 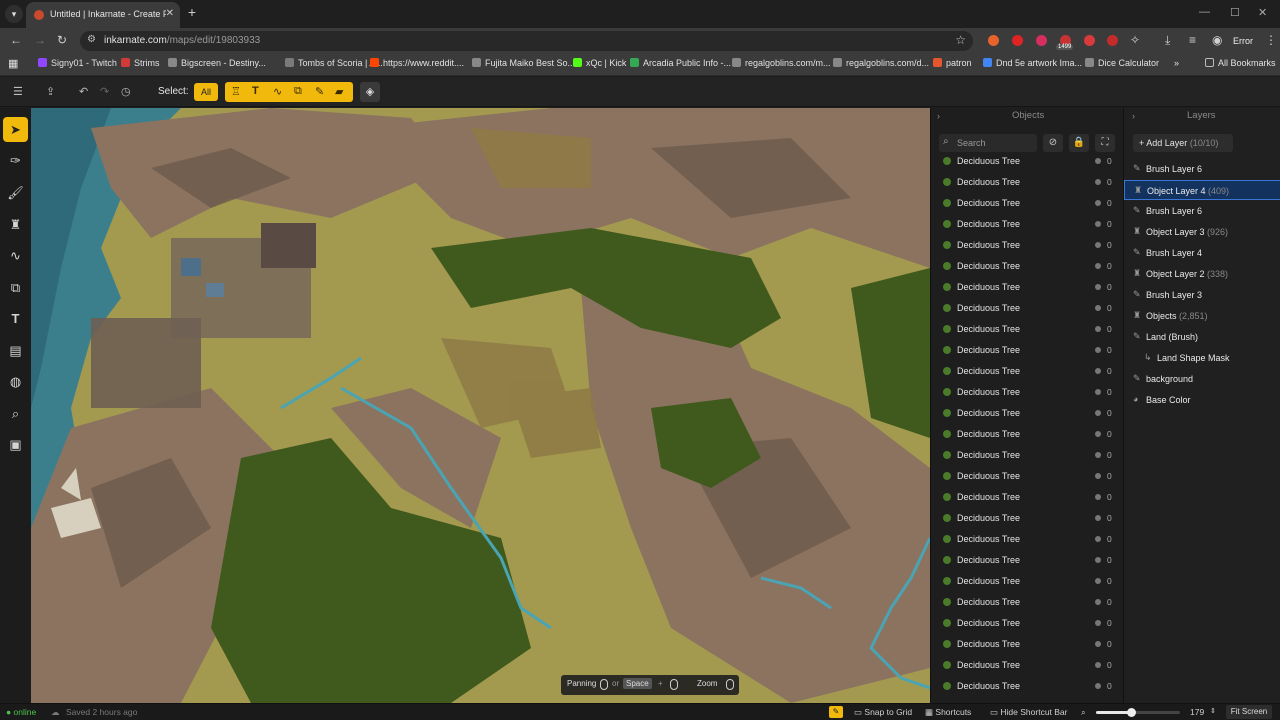 What do you see at coordinates (1053, 143) in the screenshot?
I see `hide-icon: ⊘` at bounding box center [1053, 143].